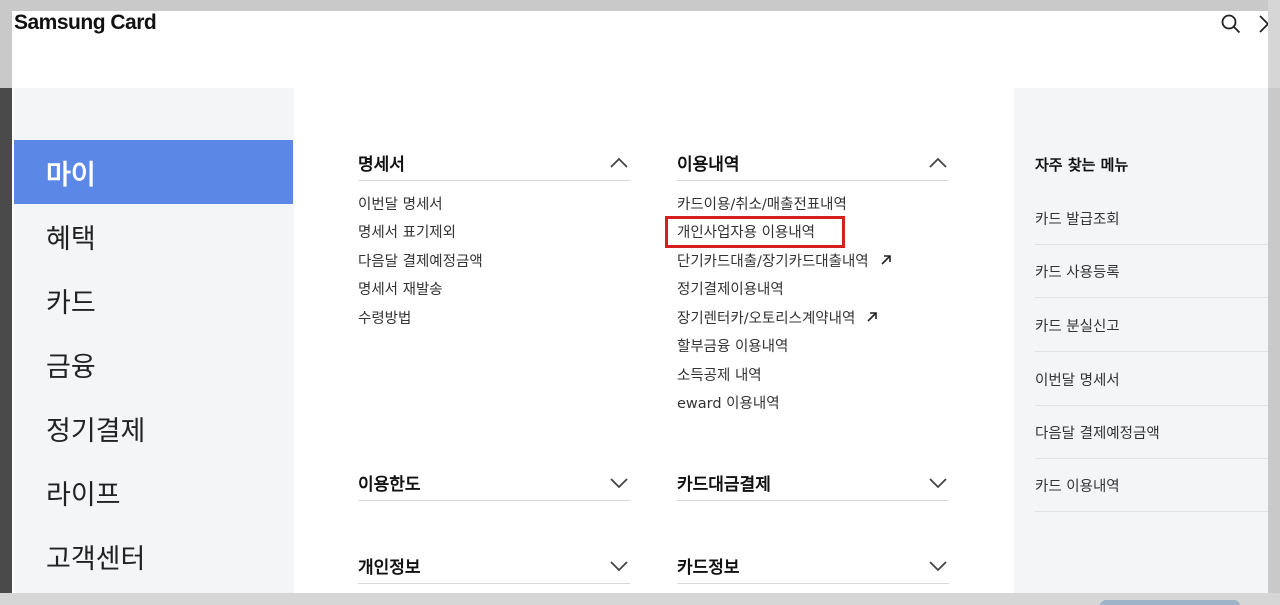 The height and width of the screenshot is (605, 1280). I want to click on section-personal-info-header: 개인정보, so click(494, 566).